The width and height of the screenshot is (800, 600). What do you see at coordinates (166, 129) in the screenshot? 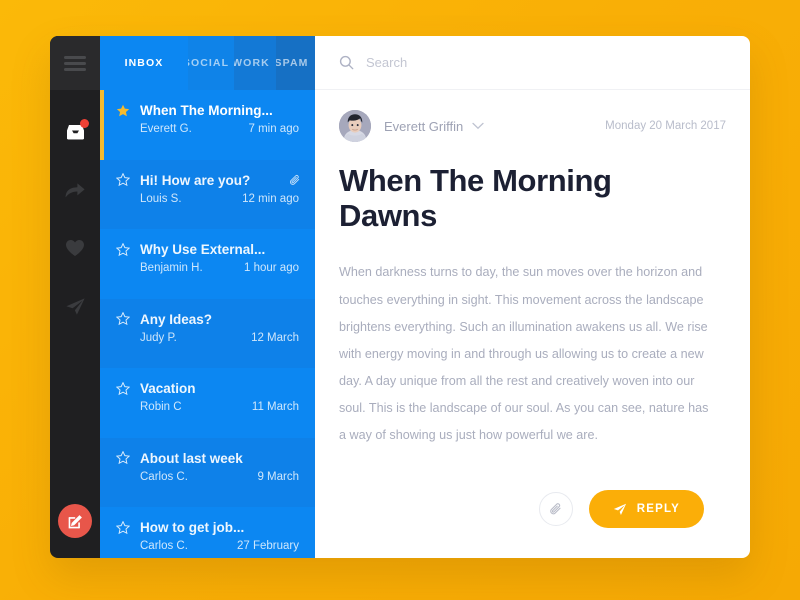
I see `mail-sender: Everett G.` at bounding box center [166, 129].